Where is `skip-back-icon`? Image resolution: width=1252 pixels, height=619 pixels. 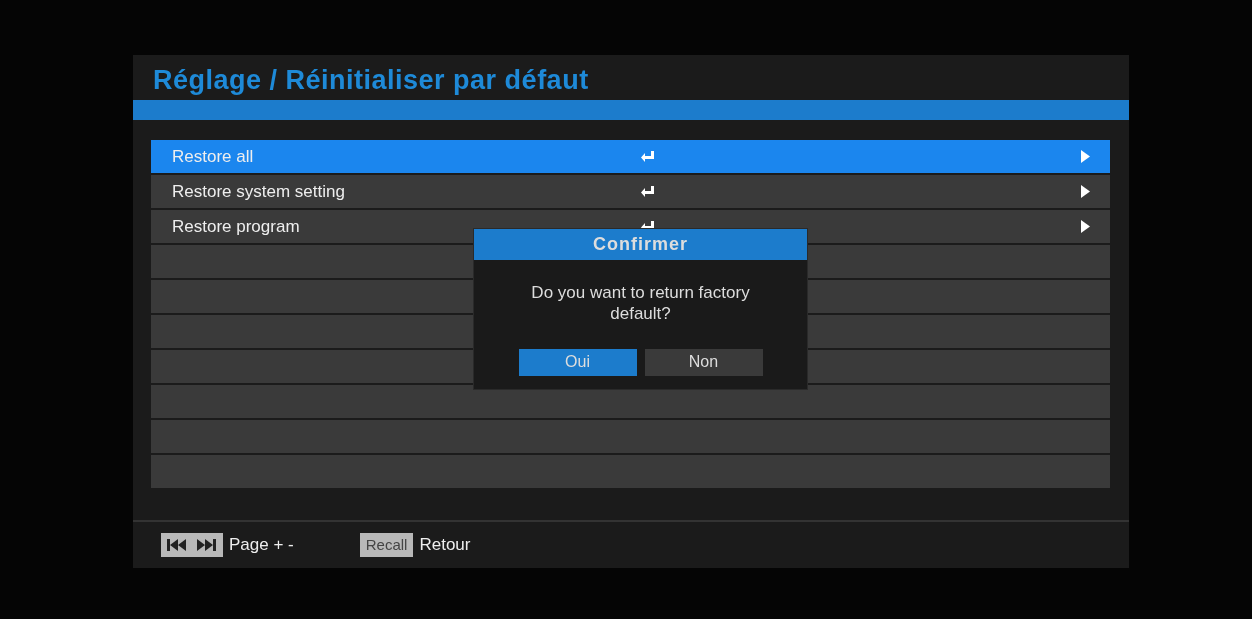
skip-back-icon is located at coordinates (177, 544).